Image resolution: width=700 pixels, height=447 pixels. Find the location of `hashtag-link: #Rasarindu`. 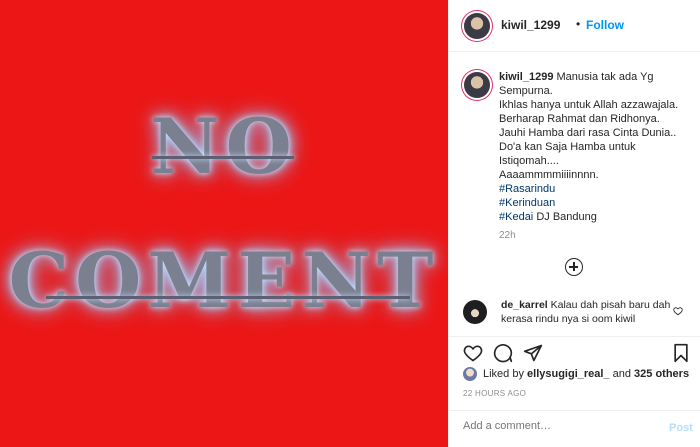

hashtag-link: #Rasarindu is located at coordinates (594, 189).